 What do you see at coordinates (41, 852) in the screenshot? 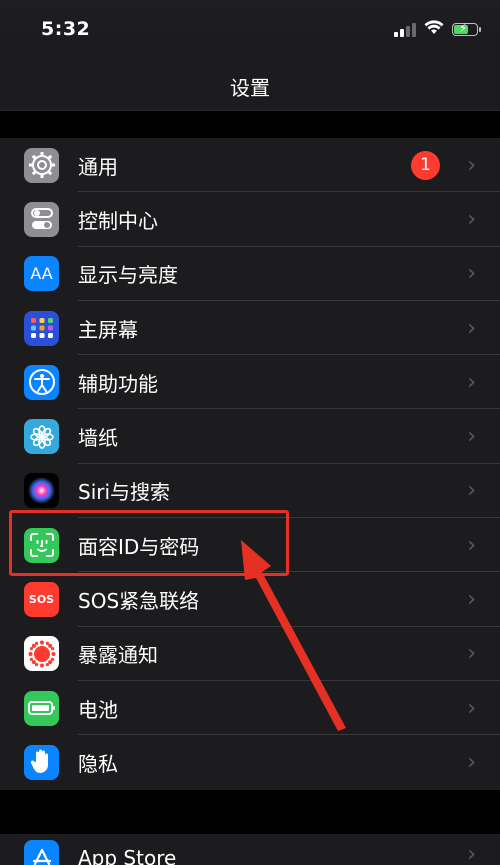
I see `app-store-icon` at bounding box center [41, 852].